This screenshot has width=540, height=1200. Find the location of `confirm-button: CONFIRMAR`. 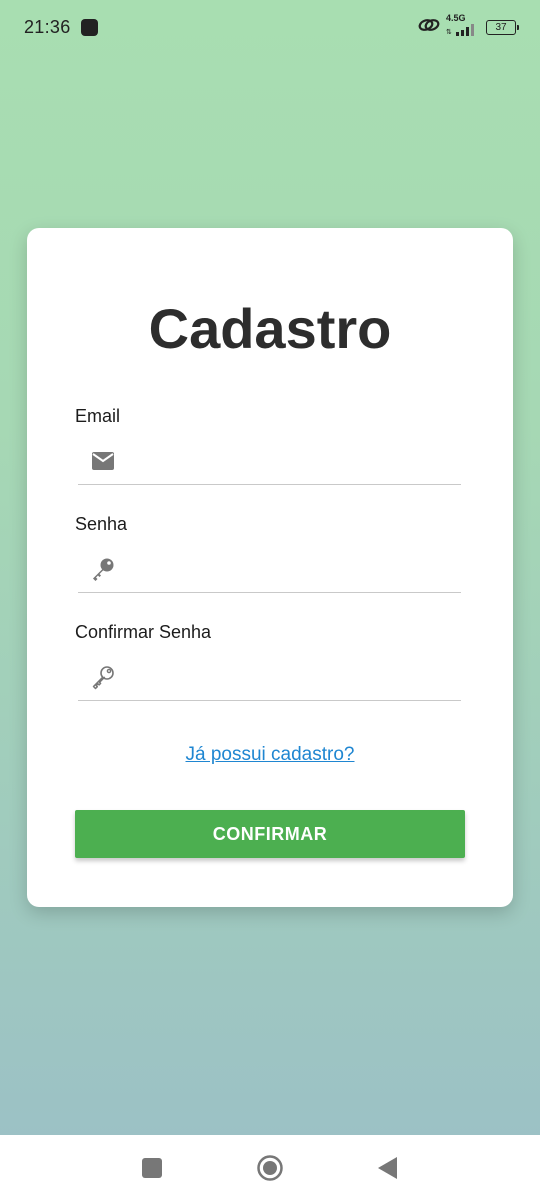

confirm-button: CONFIRMAR is located at coordinates (270, 834).